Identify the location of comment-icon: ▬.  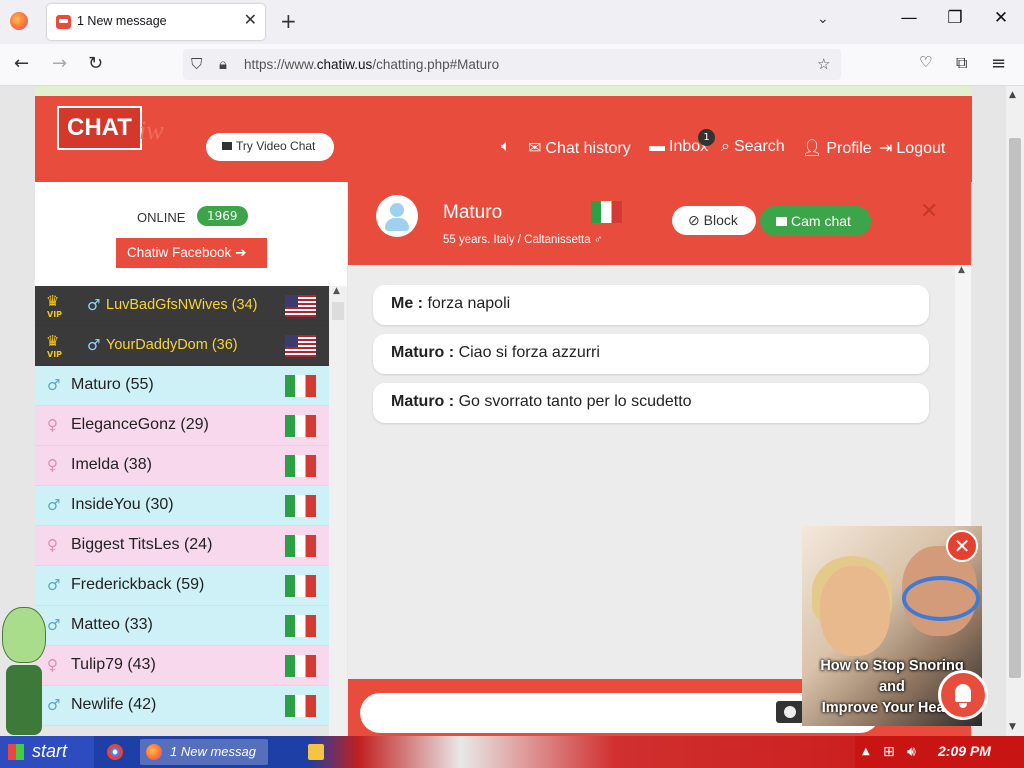
(657, 146).